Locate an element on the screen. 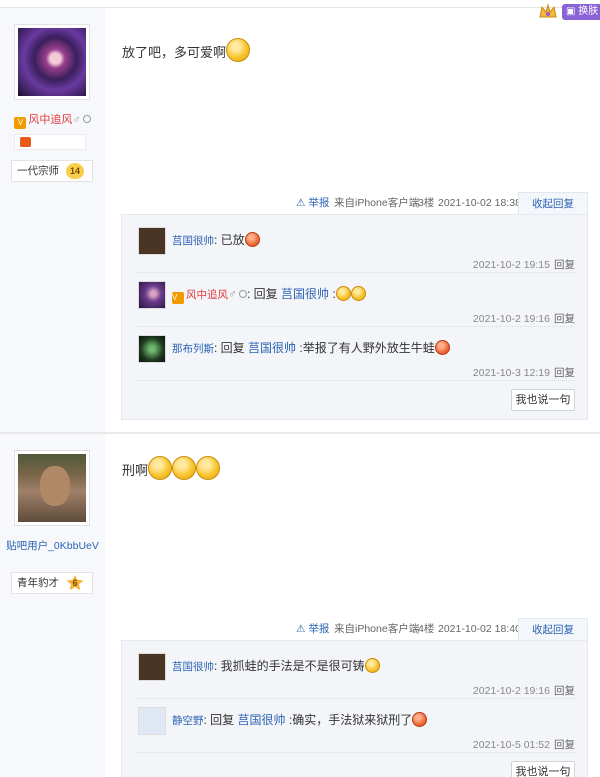 The image size is (600, 777). author-name: 贴吧用户_0KbbUeV is located at coordinates (52, 546).